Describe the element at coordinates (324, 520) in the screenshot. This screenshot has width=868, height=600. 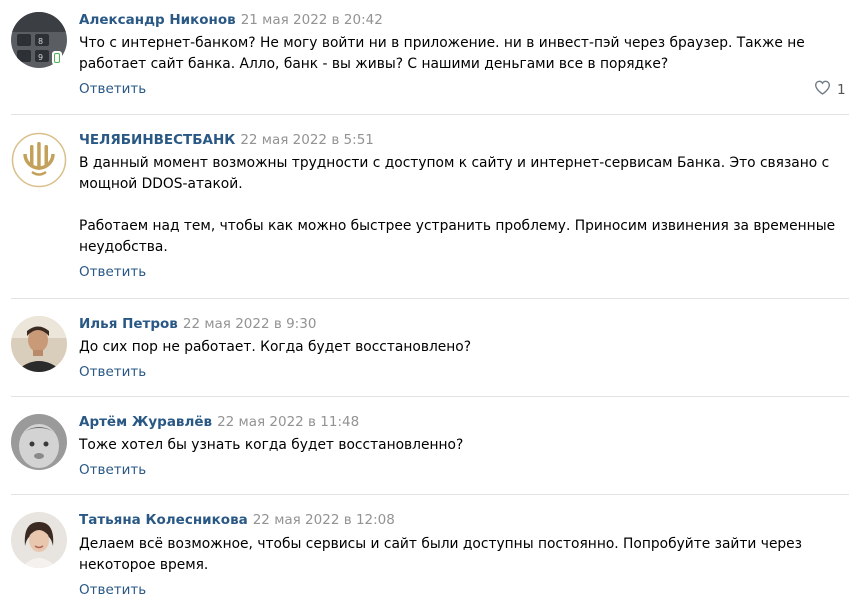
I see `comment-date: 22 мая 2022 в 12:08` at that location.